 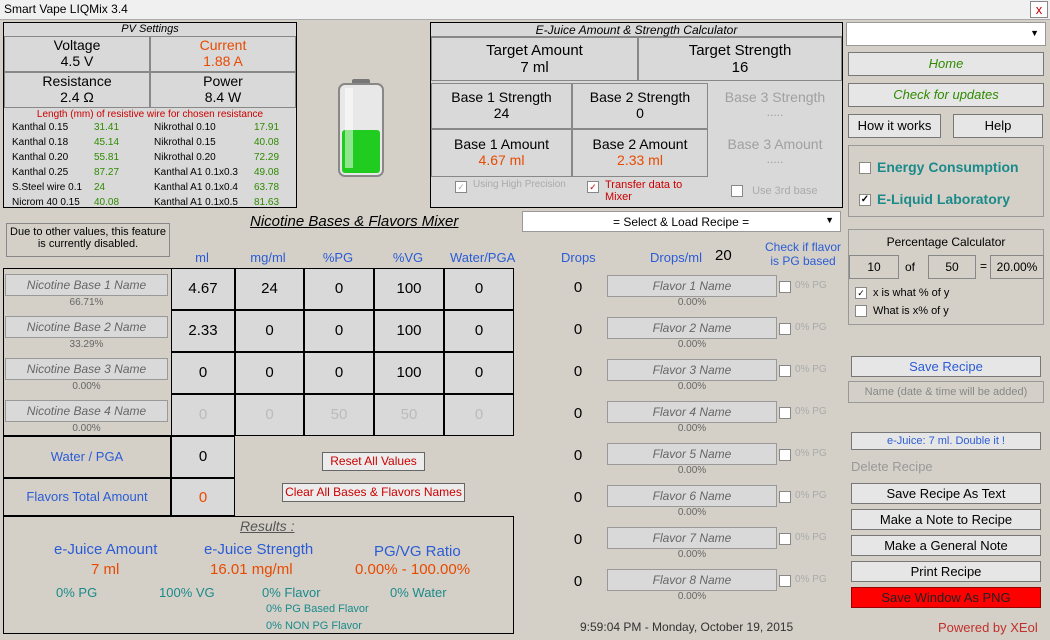 I want to click on base-name-input: Nicotine Base 2 Name, so click(x=86, y=327).